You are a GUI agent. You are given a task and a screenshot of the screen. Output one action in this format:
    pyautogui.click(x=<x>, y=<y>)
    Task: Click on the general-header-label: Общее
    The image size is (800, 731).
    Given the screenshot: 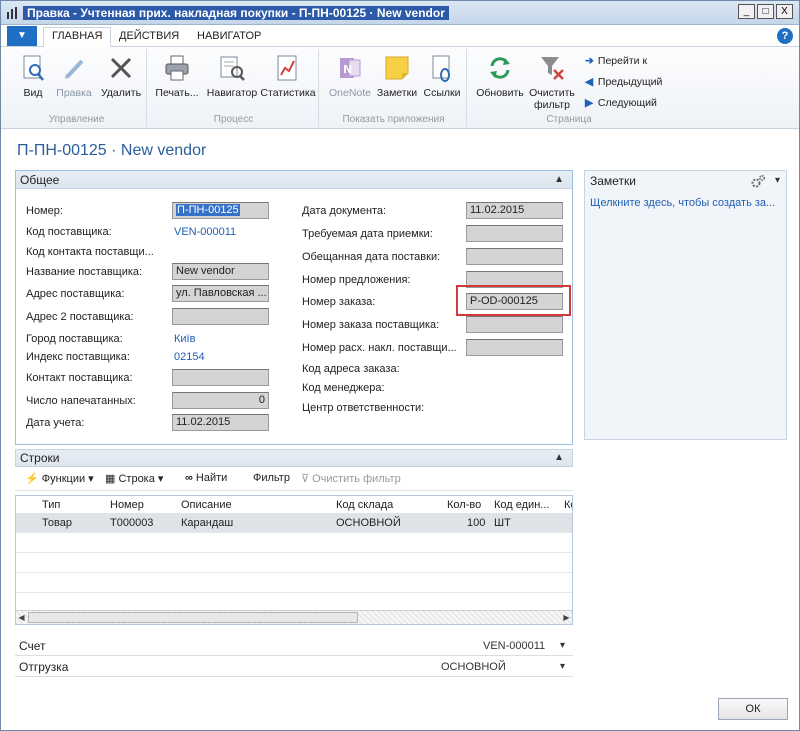 What is the action you would take?
    pyautogui.click(x=40, y=180)
    